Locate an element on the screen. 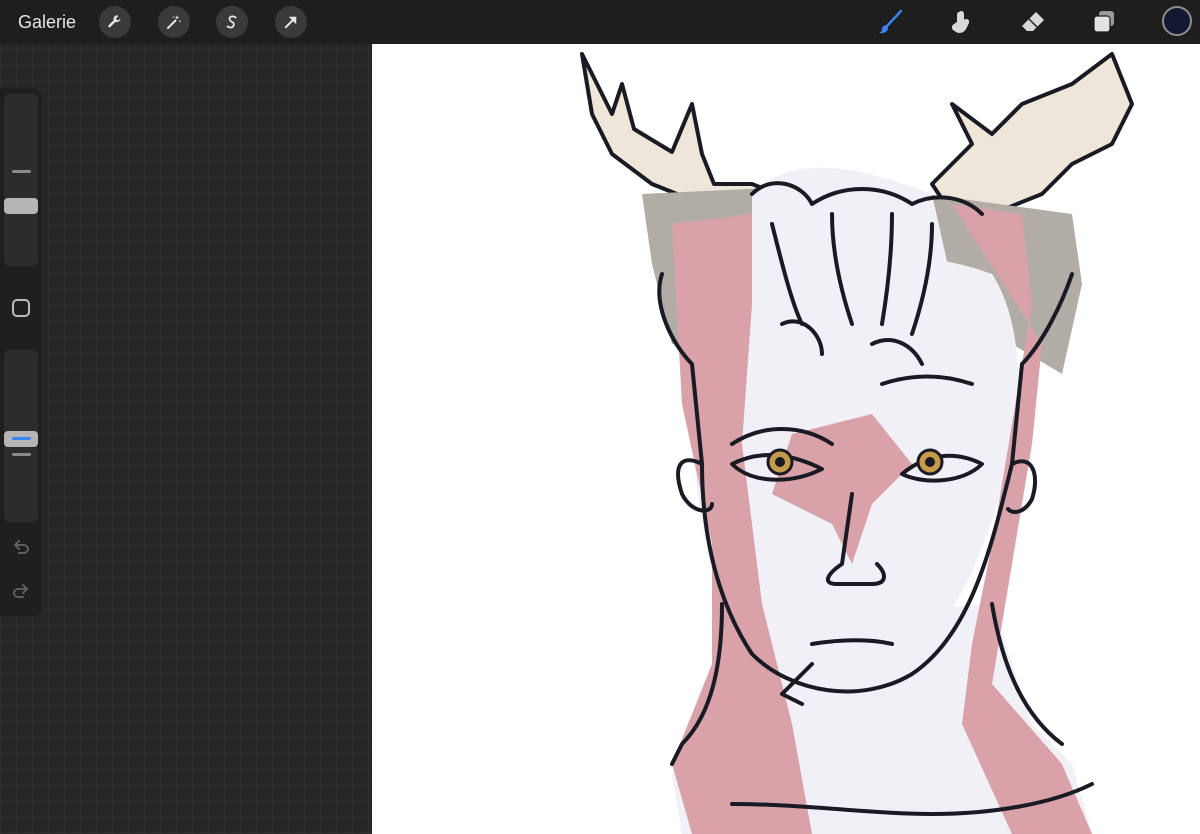 This screenshot has width=1200, height=834. opacity-tick is located at coordinates (21, 455).